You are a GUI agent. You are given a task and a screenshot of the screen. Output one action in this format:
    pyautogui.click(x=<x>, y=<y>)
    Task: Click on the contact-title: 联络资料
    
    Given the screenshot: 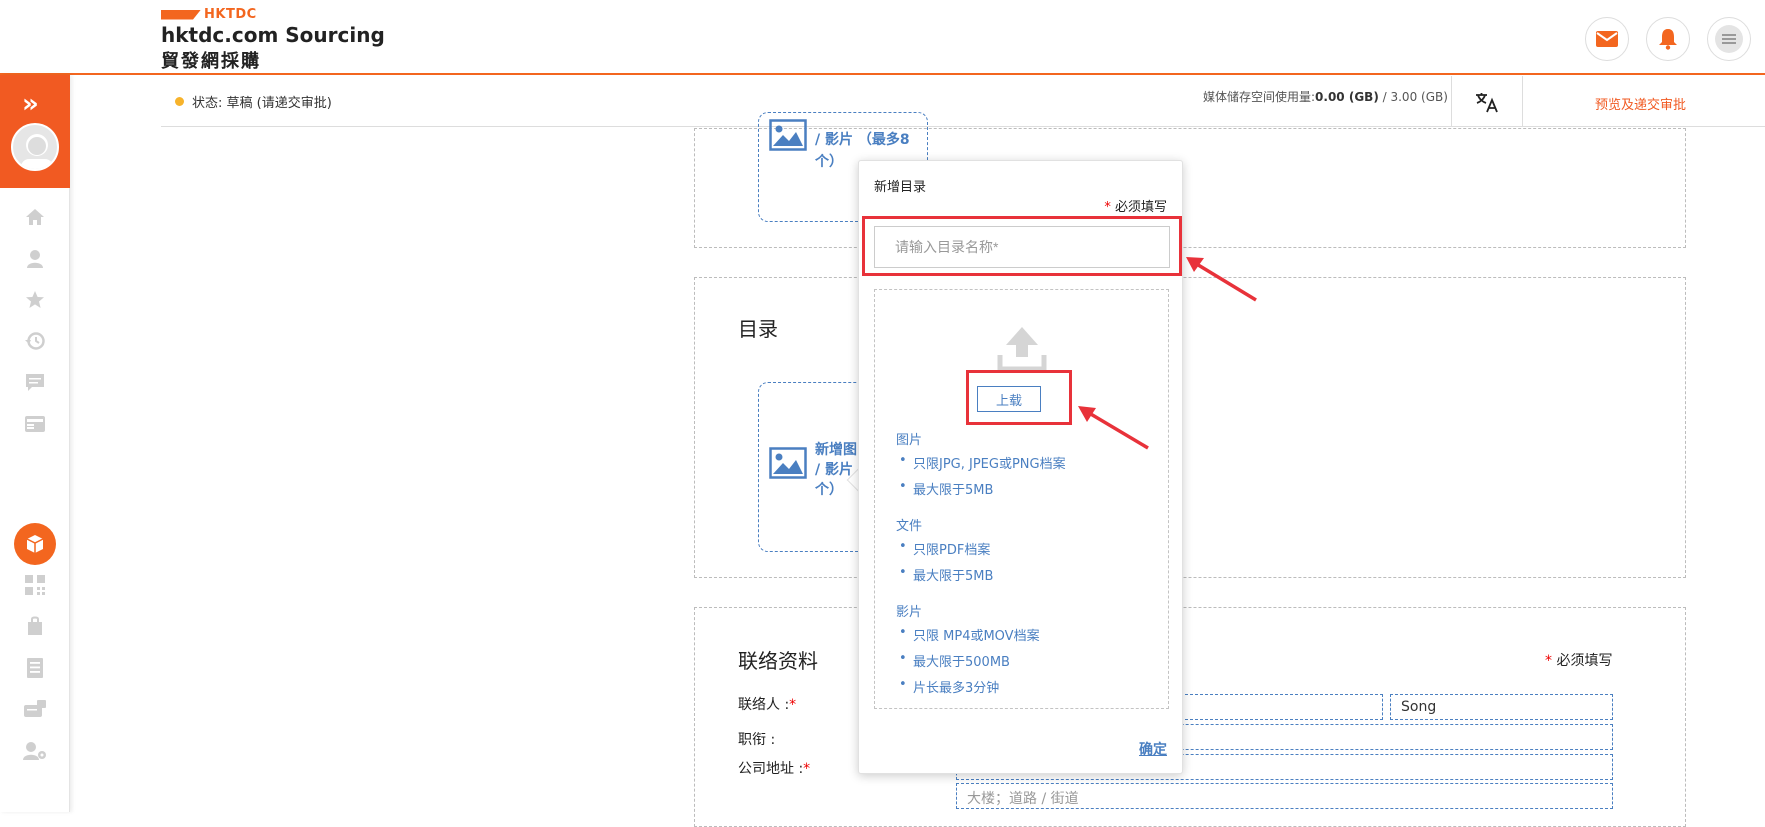 What is the action you would take?
    pyautogui.click(x=778, y=661)
    